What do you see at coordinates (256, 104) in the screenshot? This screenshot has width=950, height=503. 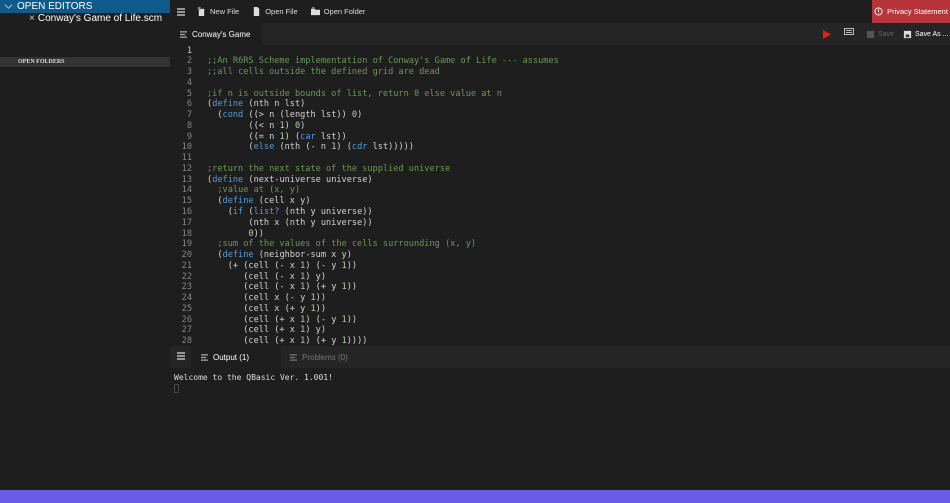 I see `code-text: (define (nth n lst)` at bounding box center [256, 104].